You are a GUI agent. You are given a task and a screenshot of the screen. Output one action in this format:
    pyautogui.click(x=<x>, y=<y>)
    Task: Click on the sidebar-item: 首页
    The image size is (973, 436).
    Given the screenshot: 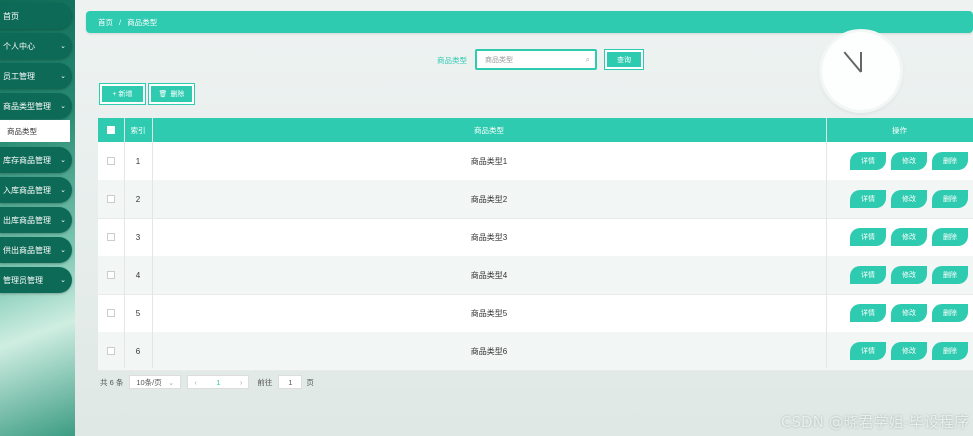 What is the action you would take?
    pyautogui.click(x=36, y=16)
    